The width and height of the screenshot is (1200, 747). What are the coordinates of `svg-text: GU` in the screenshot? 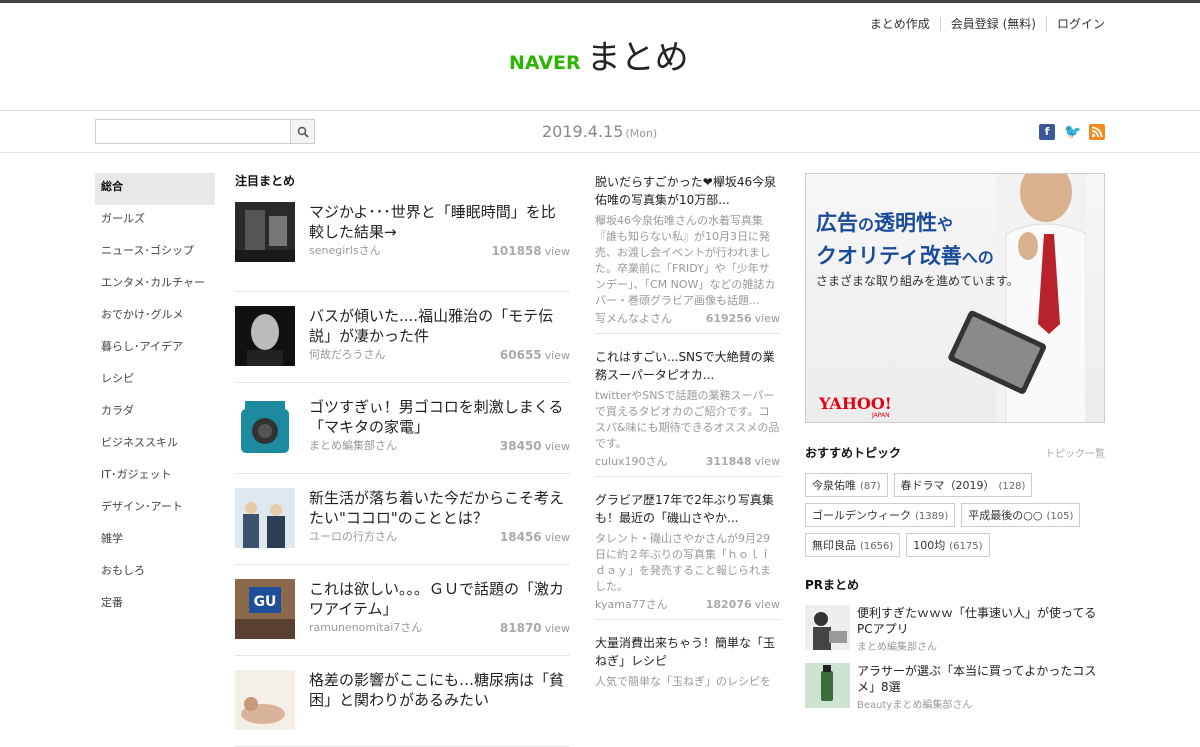 It's located at (265, 602).